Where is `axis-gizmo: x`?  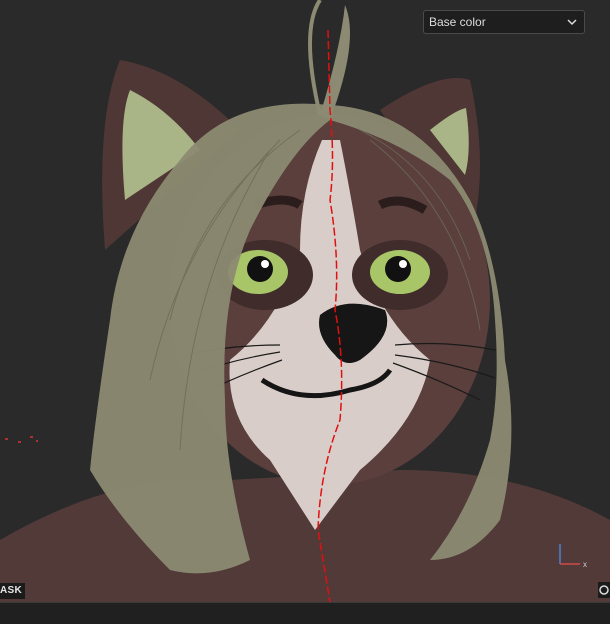 axis-gizmo: x is located at coordinates (573, 556).